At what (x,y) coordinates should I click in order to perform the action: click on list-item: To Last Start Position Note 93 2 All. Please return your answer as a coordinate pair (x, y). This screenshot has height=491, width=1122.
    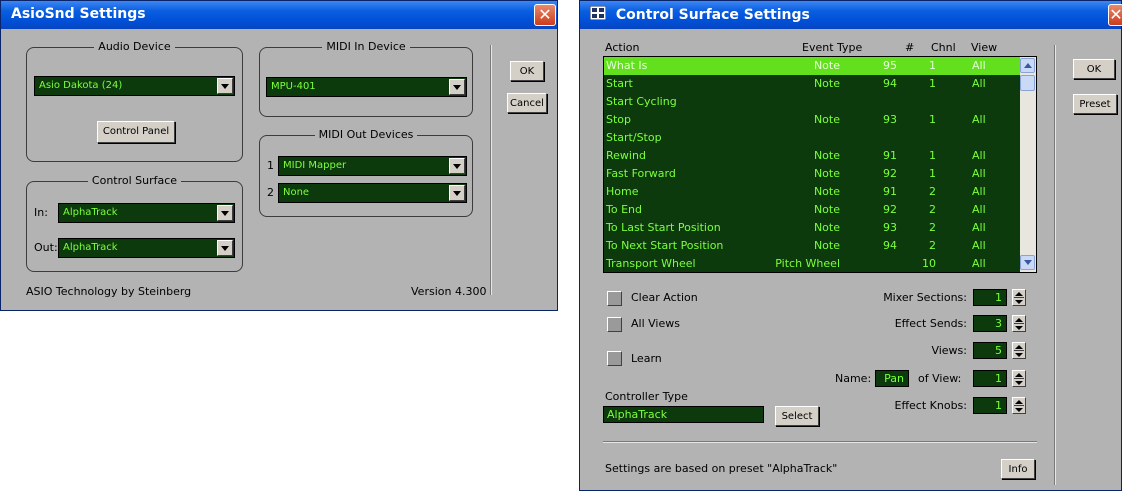
    Looking at the image, I should click on (812, 228).